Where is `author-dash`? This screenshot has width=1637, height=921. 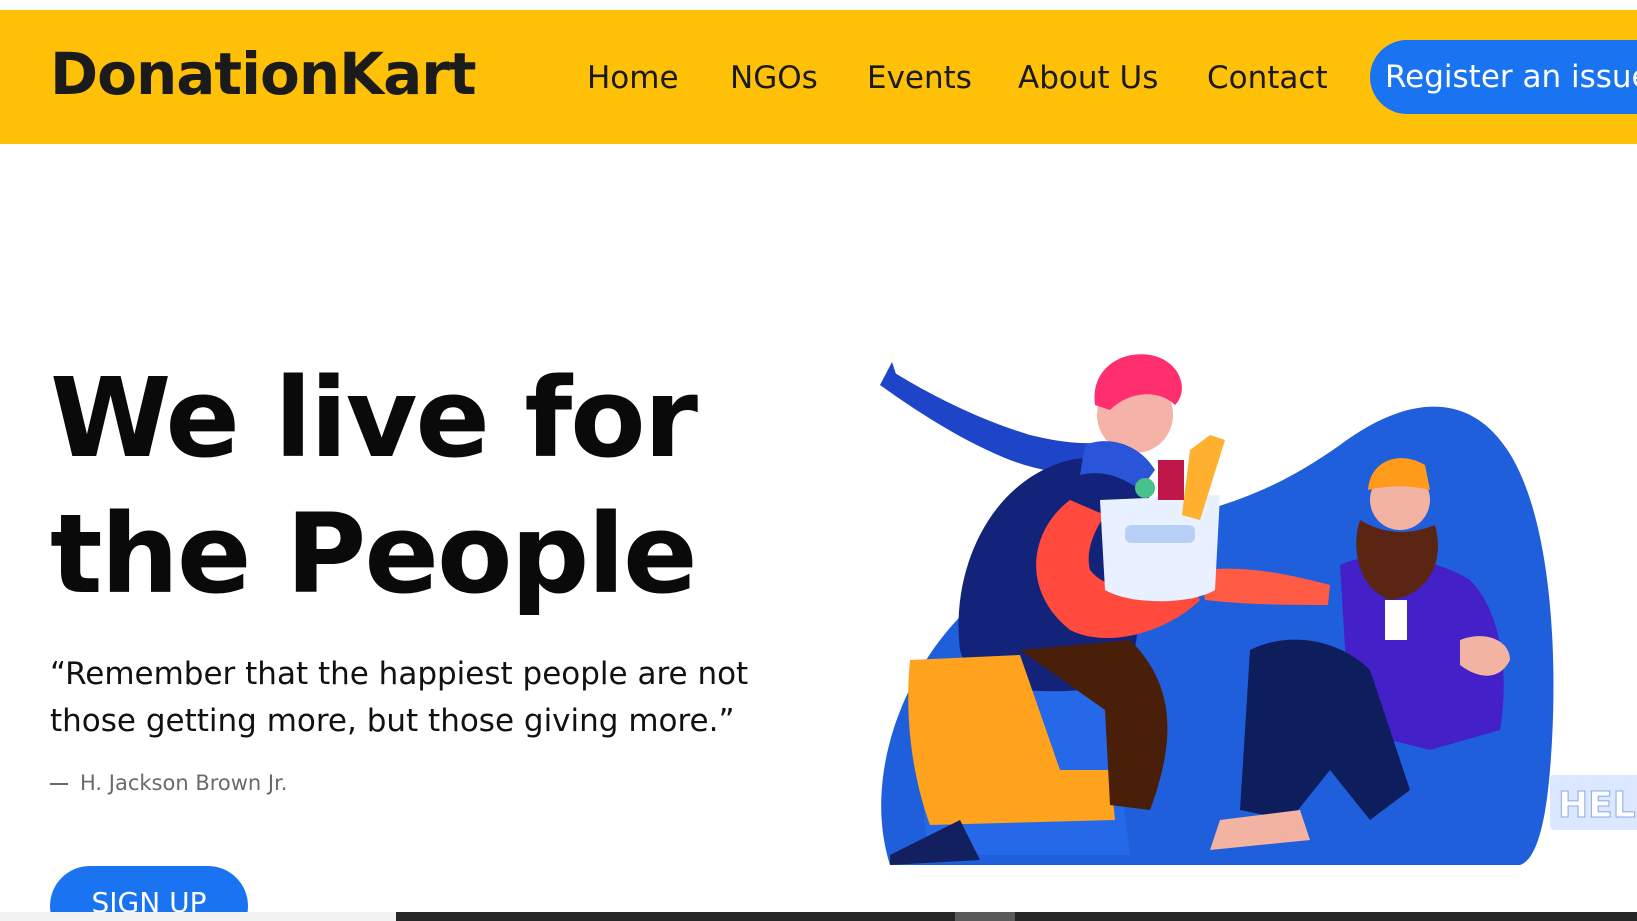
author-dash is located at coordinates (59, 784).